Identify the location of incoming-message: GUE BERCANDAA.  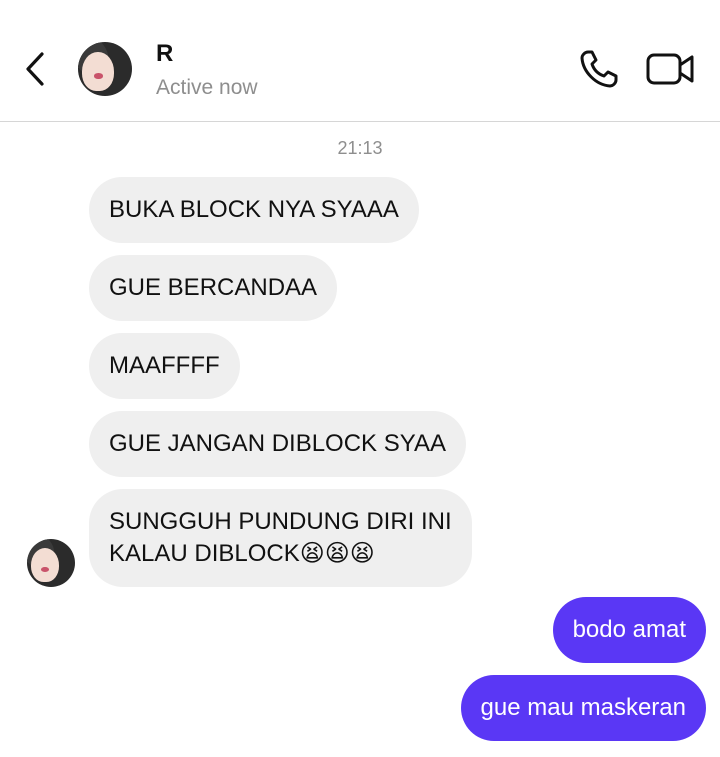
(213, 288).